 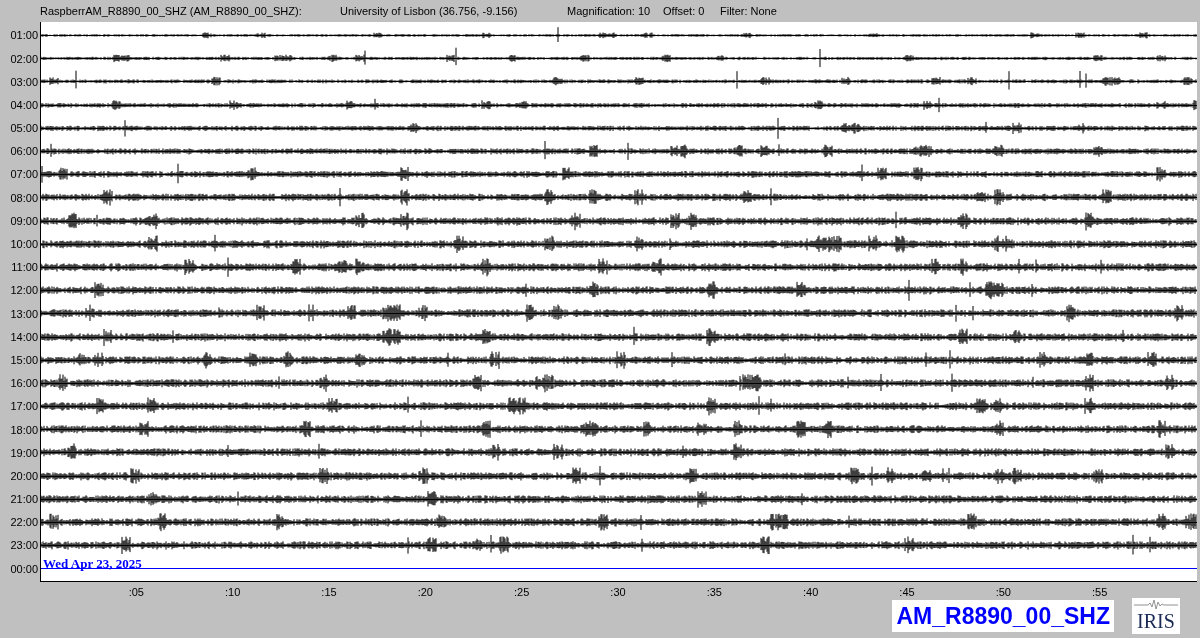 I want to click on minute-tick-label: :50, so click(x=1003, y=592).